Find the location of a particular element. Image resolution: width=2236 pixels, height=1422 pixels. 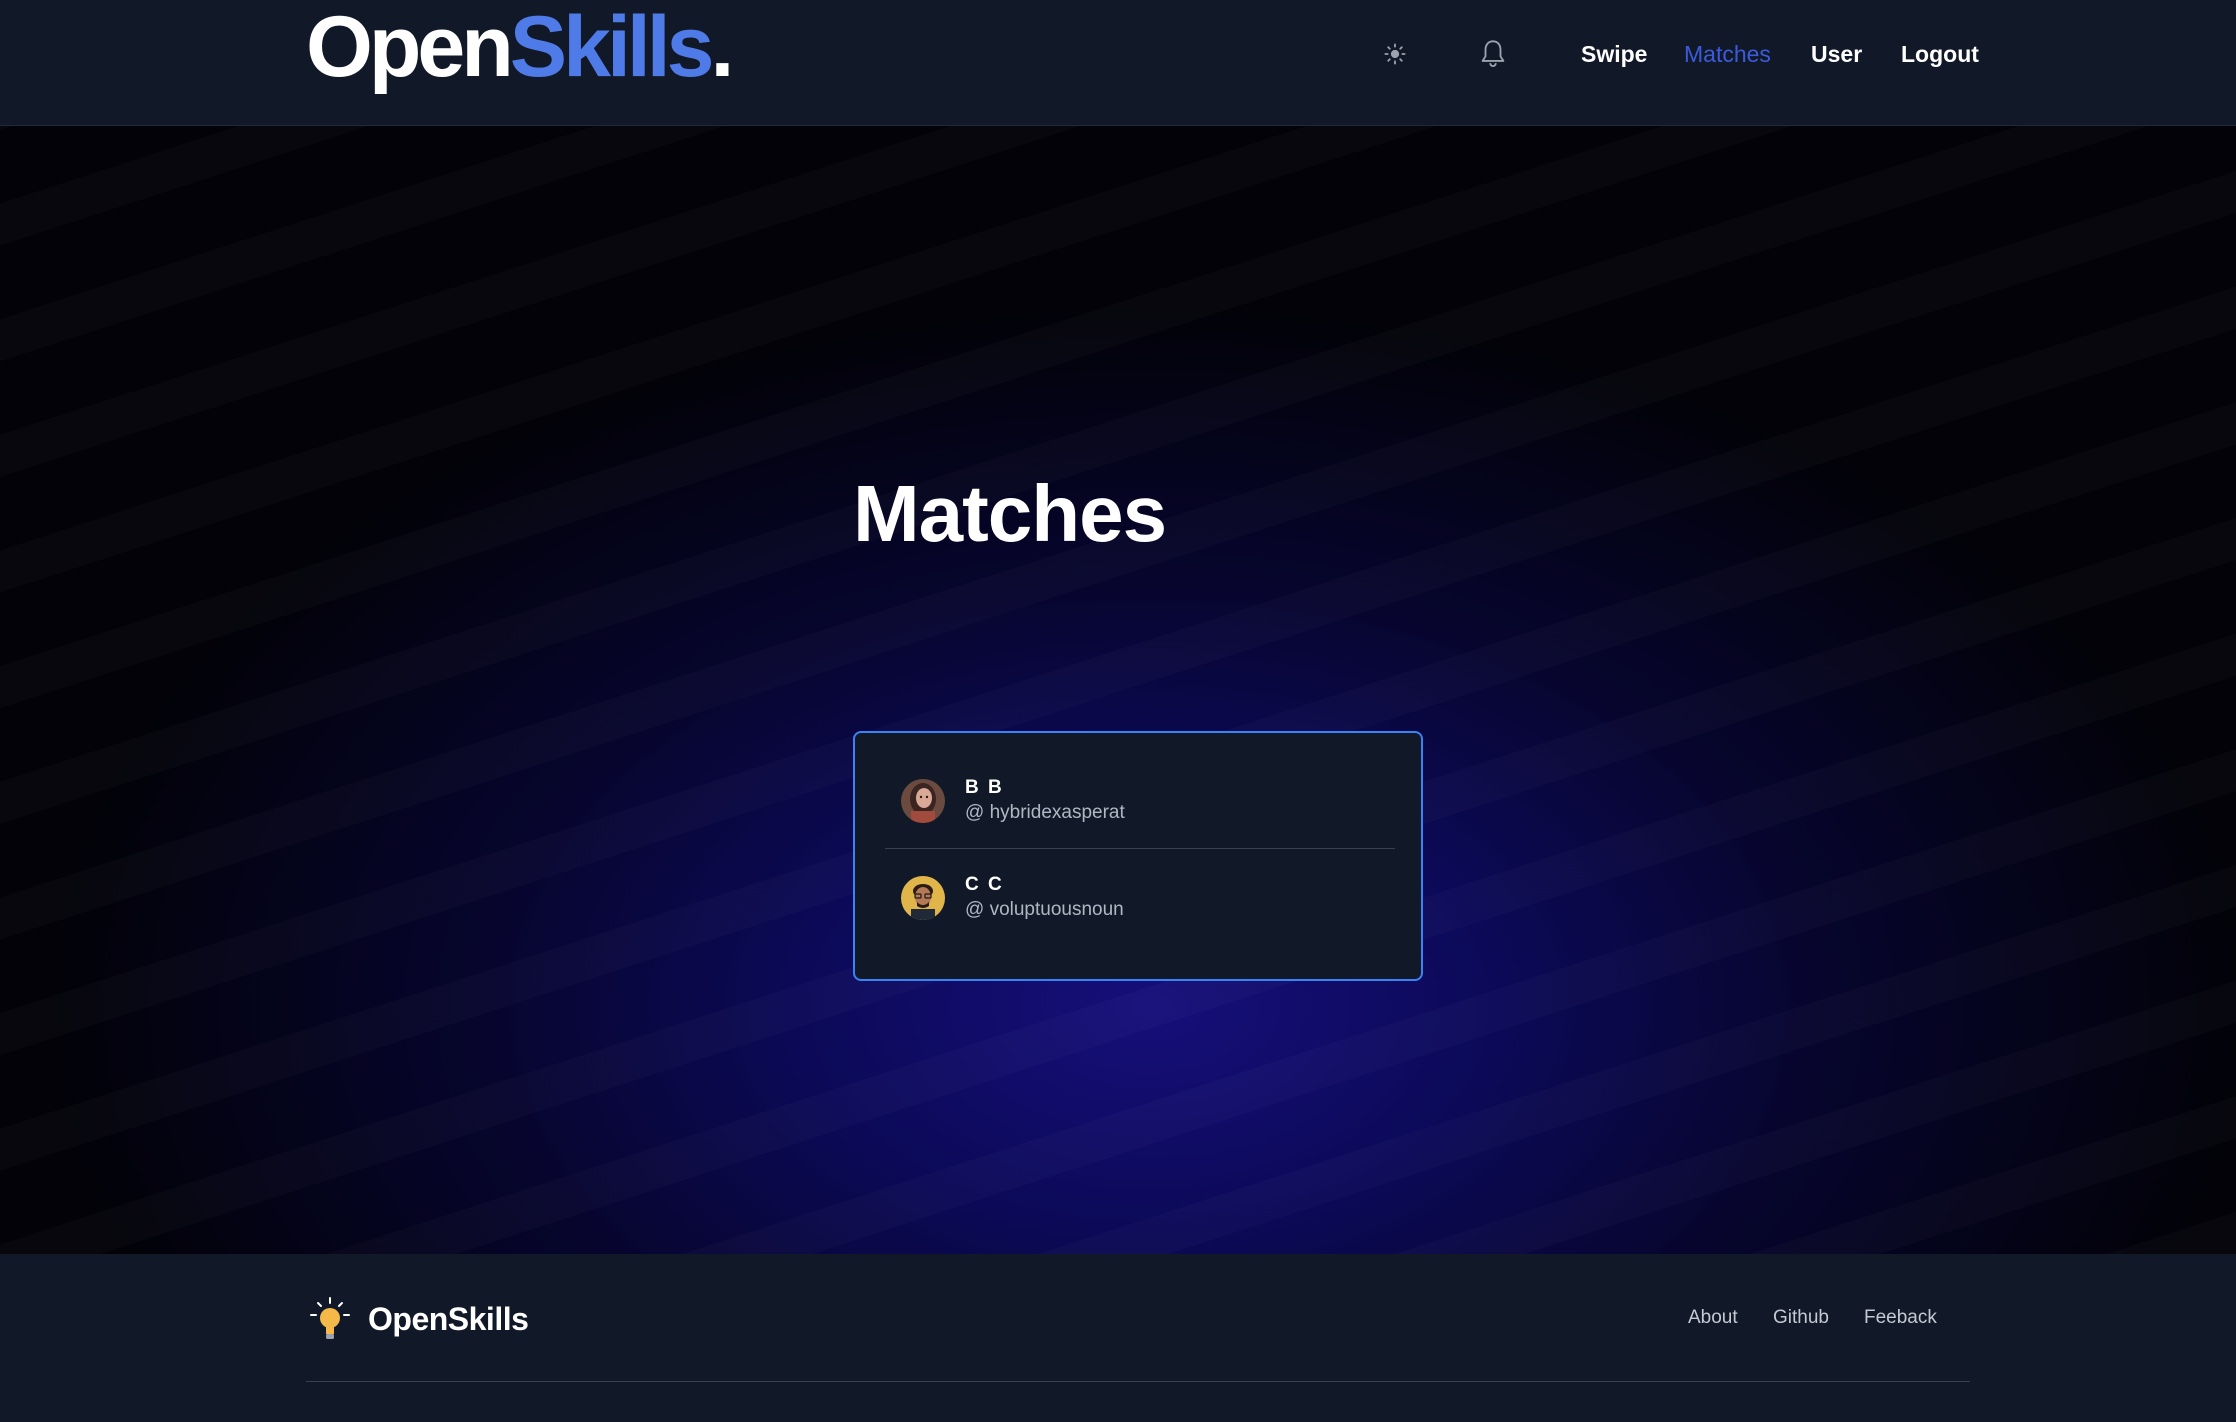

nav-matches: Matches is located at coordinates (1727, 54).